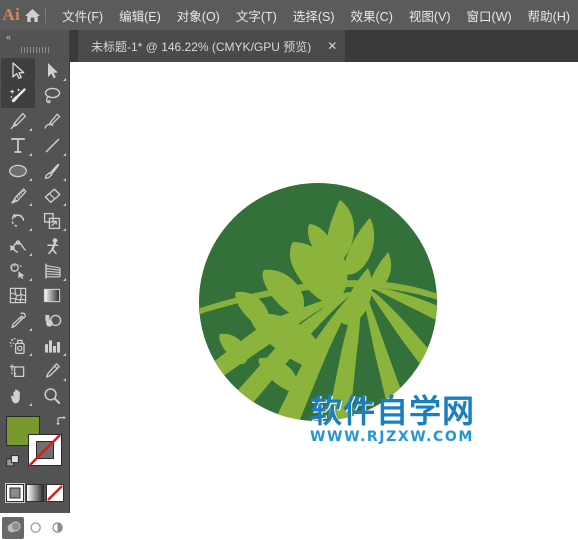 The height and width of the screenshot is (540, 578). What do you see at coordinates (57, 528) in the screenshot?
I see `draw-inside-button` at bounding box center [57, 528].